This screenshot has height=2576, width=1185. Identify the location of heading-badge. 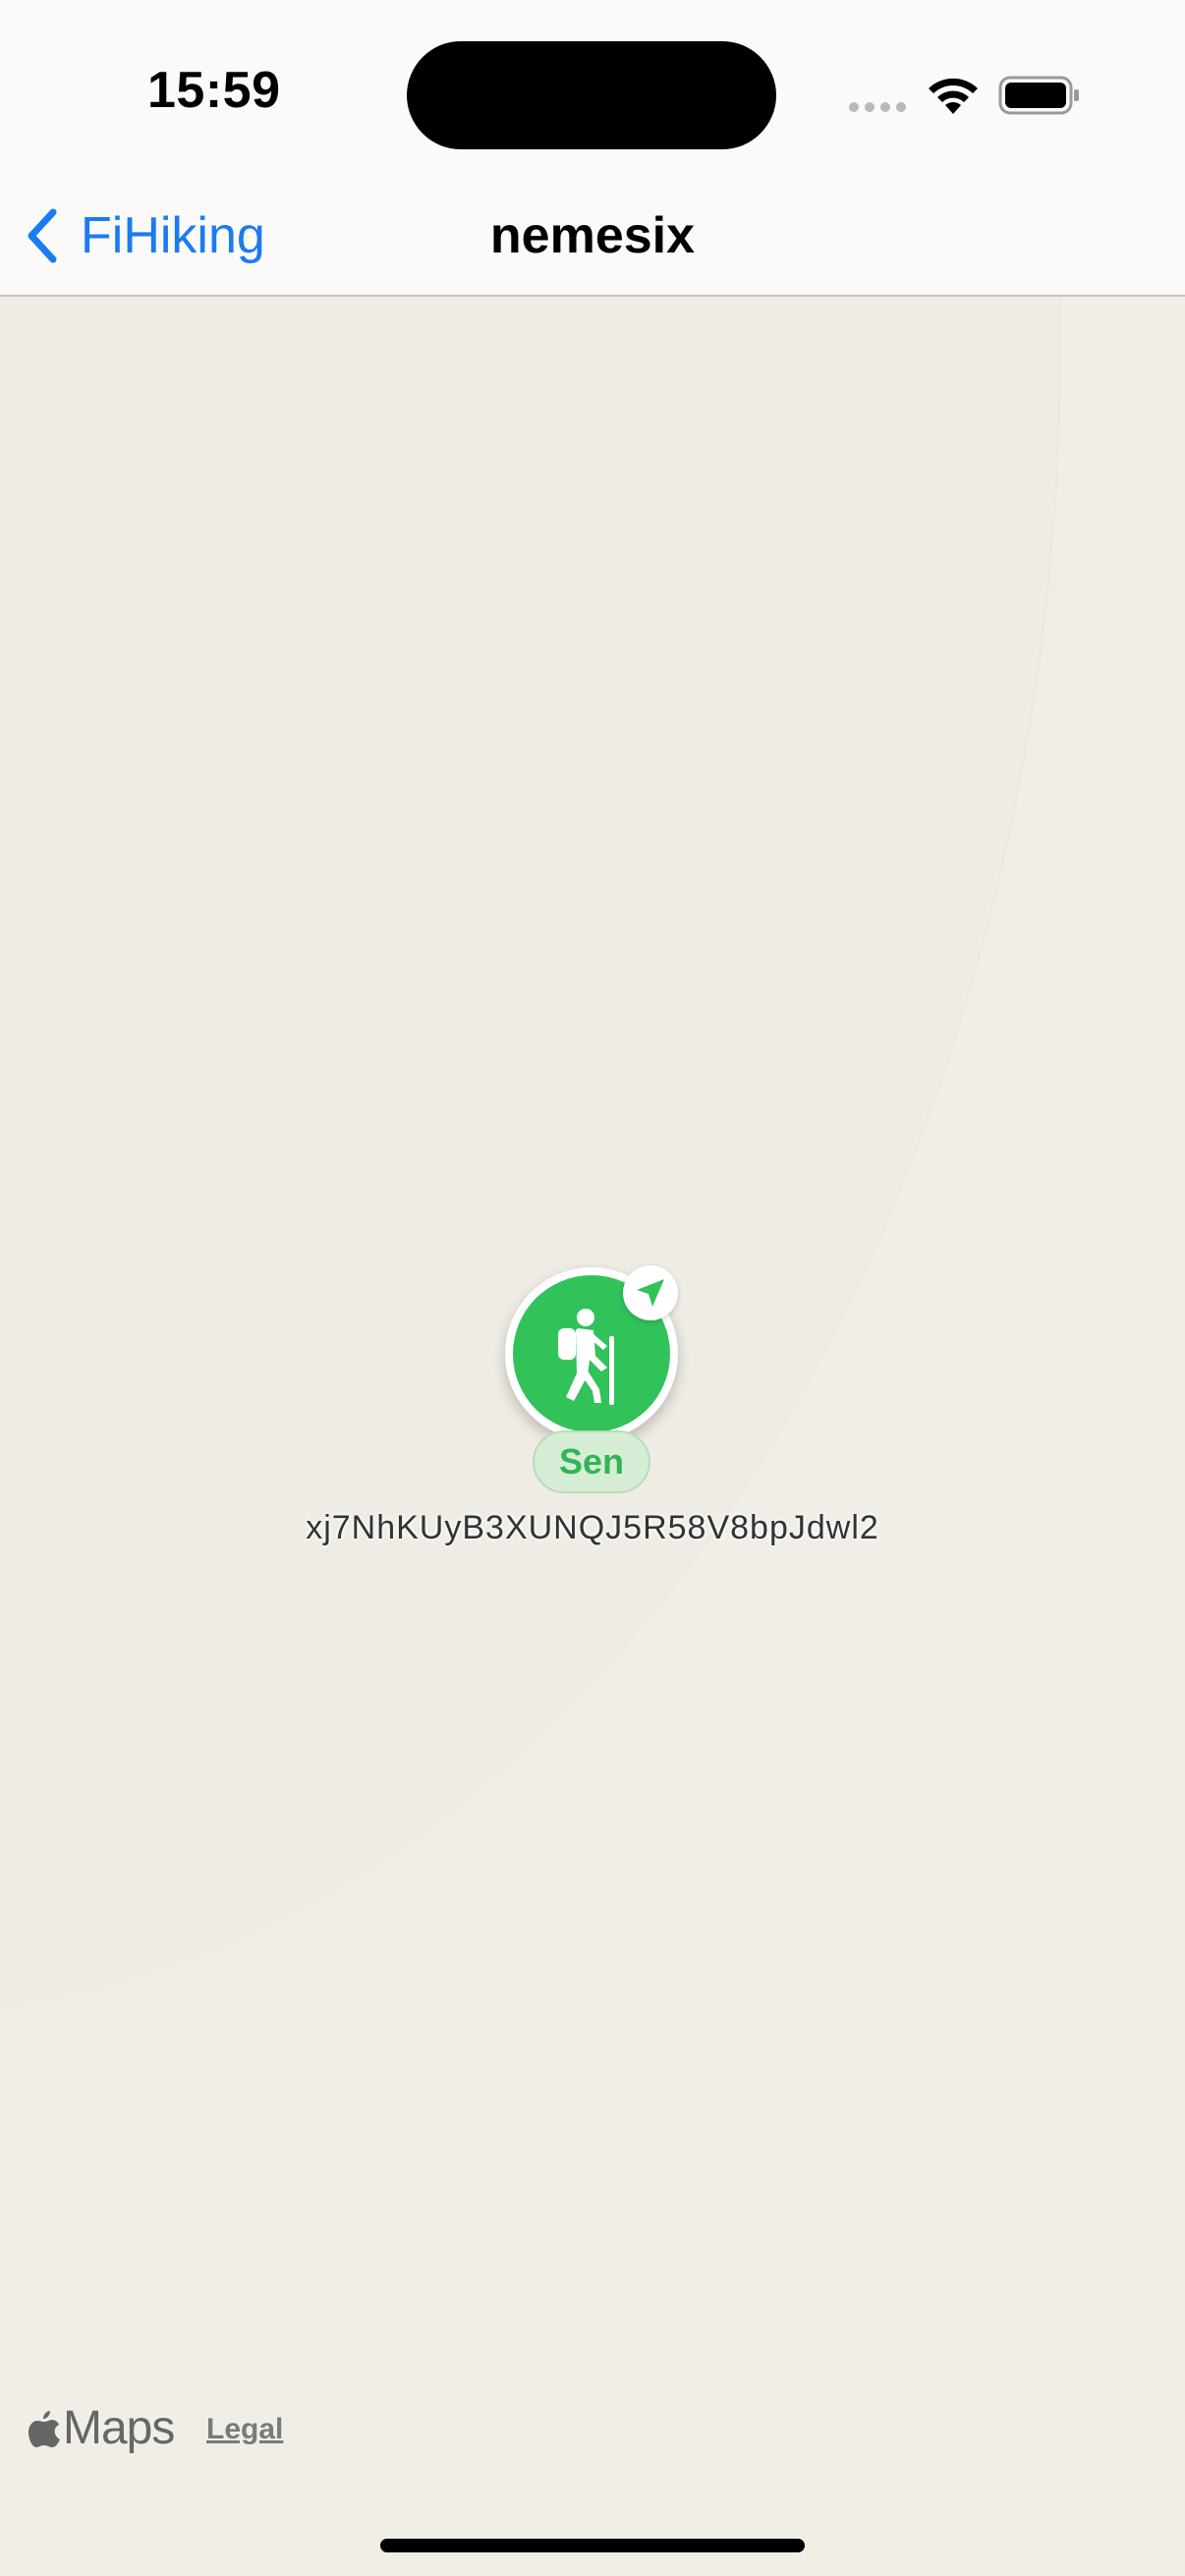
(651, 1292).